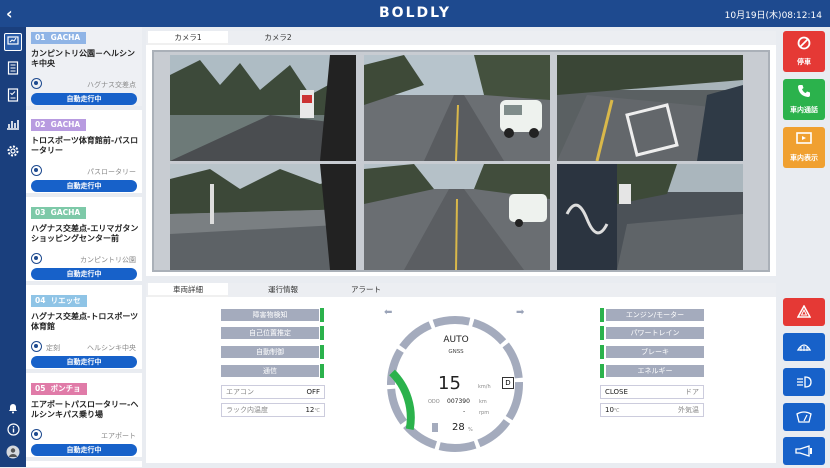  I want to click on stop-vehicle-button: 停車, so click(804, 51).